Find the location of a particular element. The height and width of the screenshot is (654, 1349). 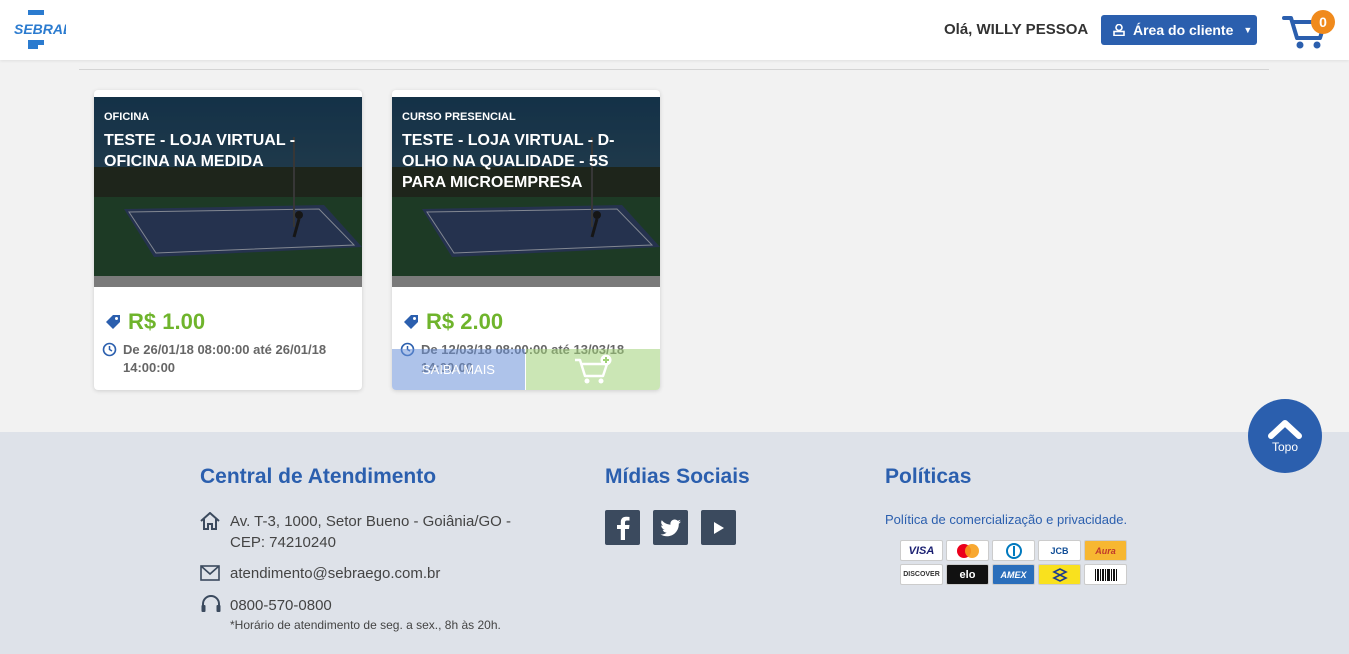

discover-icon: DISCOVER is located at coordinates (921, 574).